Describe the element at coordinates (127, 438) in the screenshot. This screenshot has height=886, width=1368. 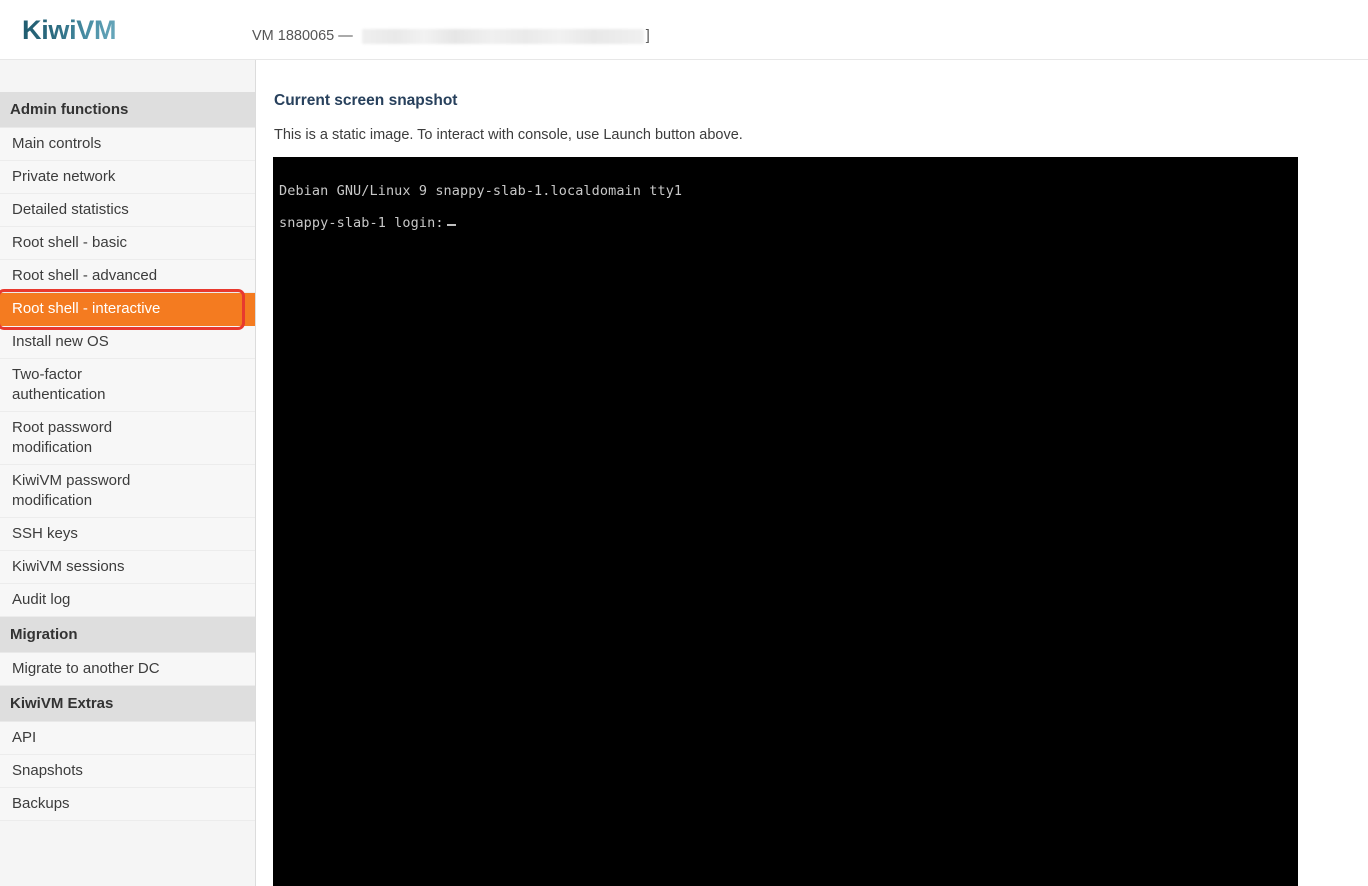
I see `sidebar-item-root-password-modification: Root password modification` at that location.